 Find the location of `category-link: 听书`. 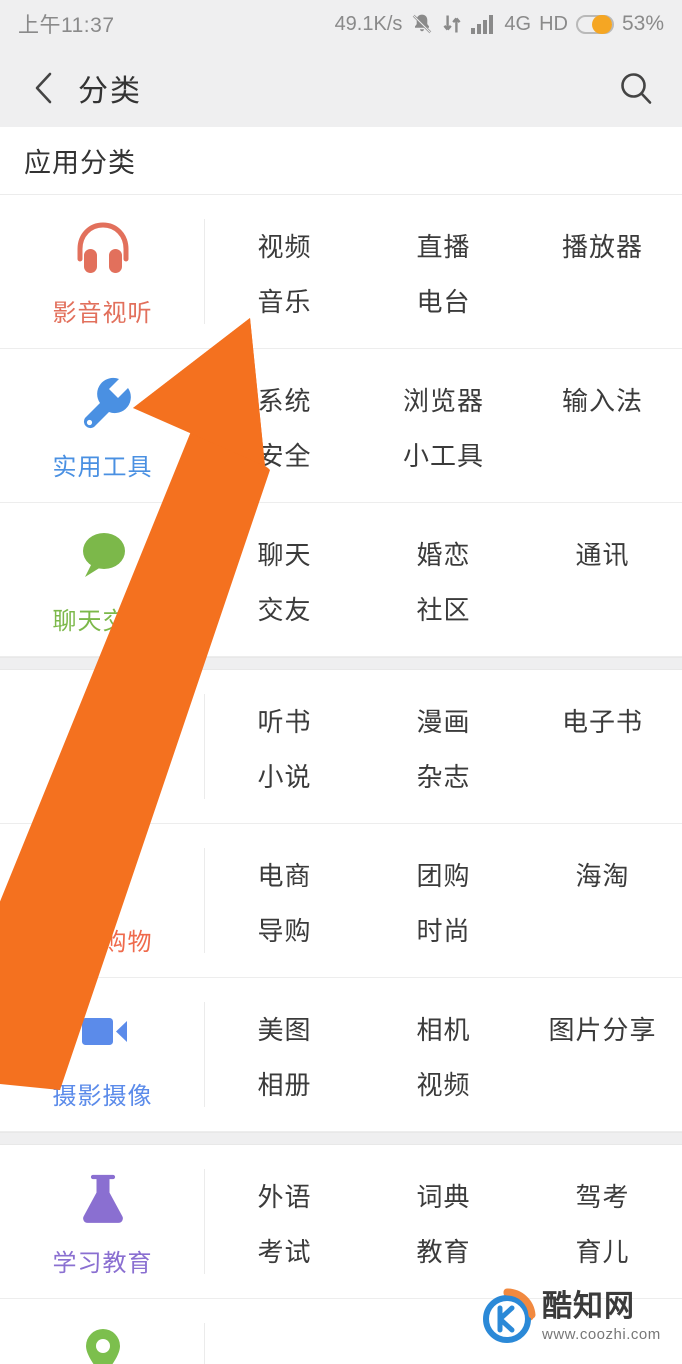

category-link: 听书 is located at coordinates (284, 720).